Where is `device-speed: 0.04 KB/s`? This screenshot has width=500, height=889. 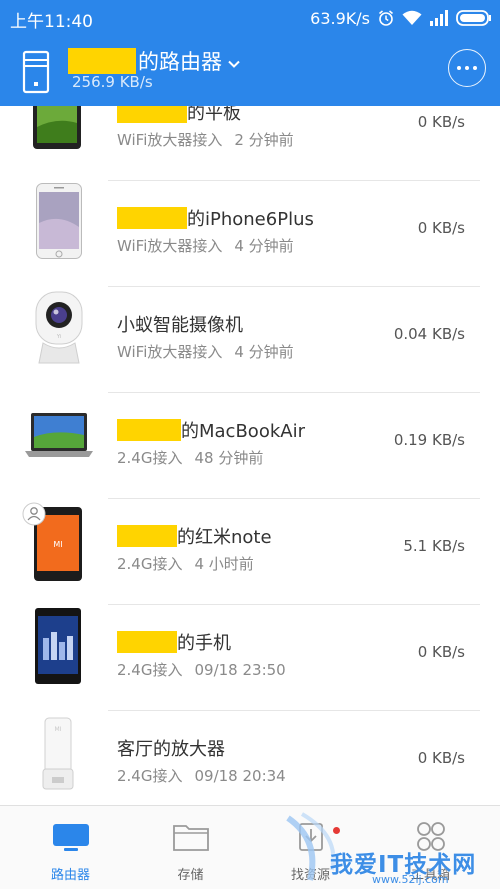 device-speed: 0.04 KB/s is located at coordinates (429, 334).